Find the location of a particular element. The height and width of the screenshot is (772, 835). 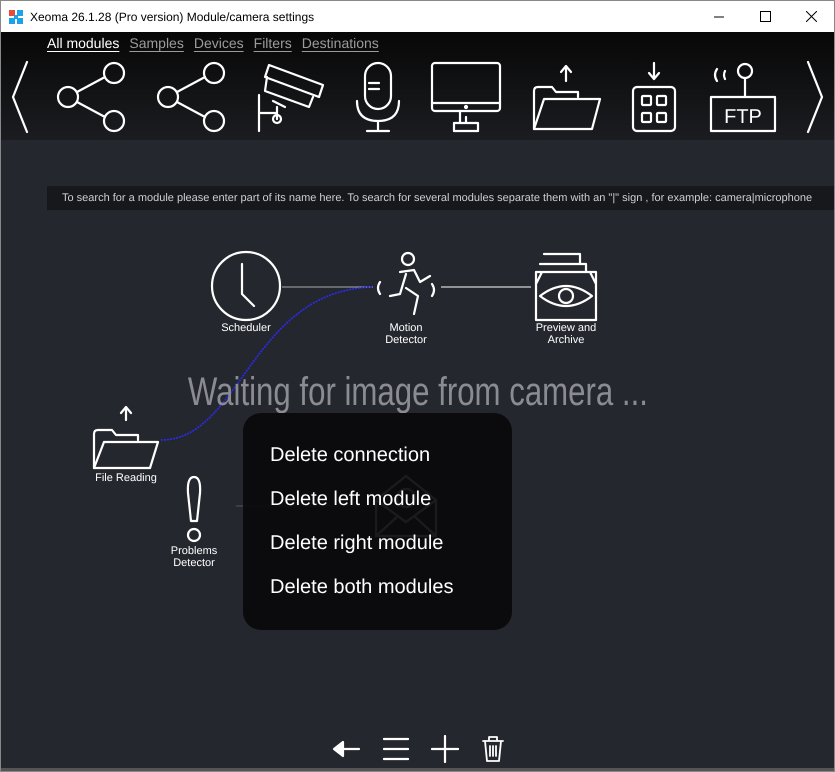

back-button is located at coordinates (345, 748).